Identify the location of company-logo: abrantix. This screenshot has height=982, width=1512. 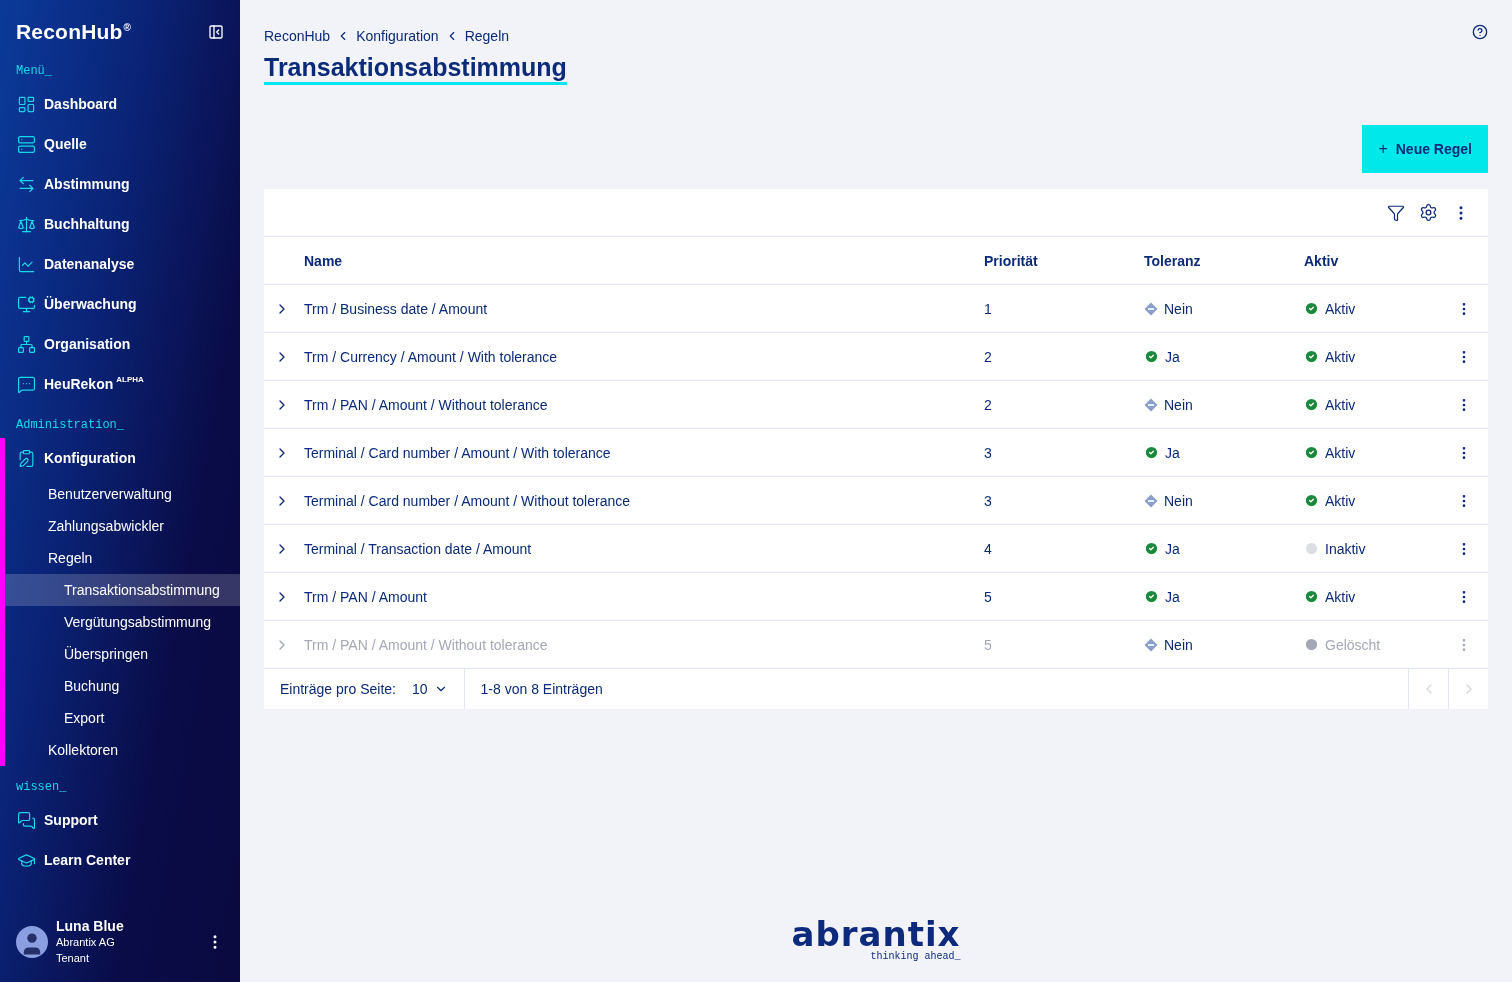
(876, 934).